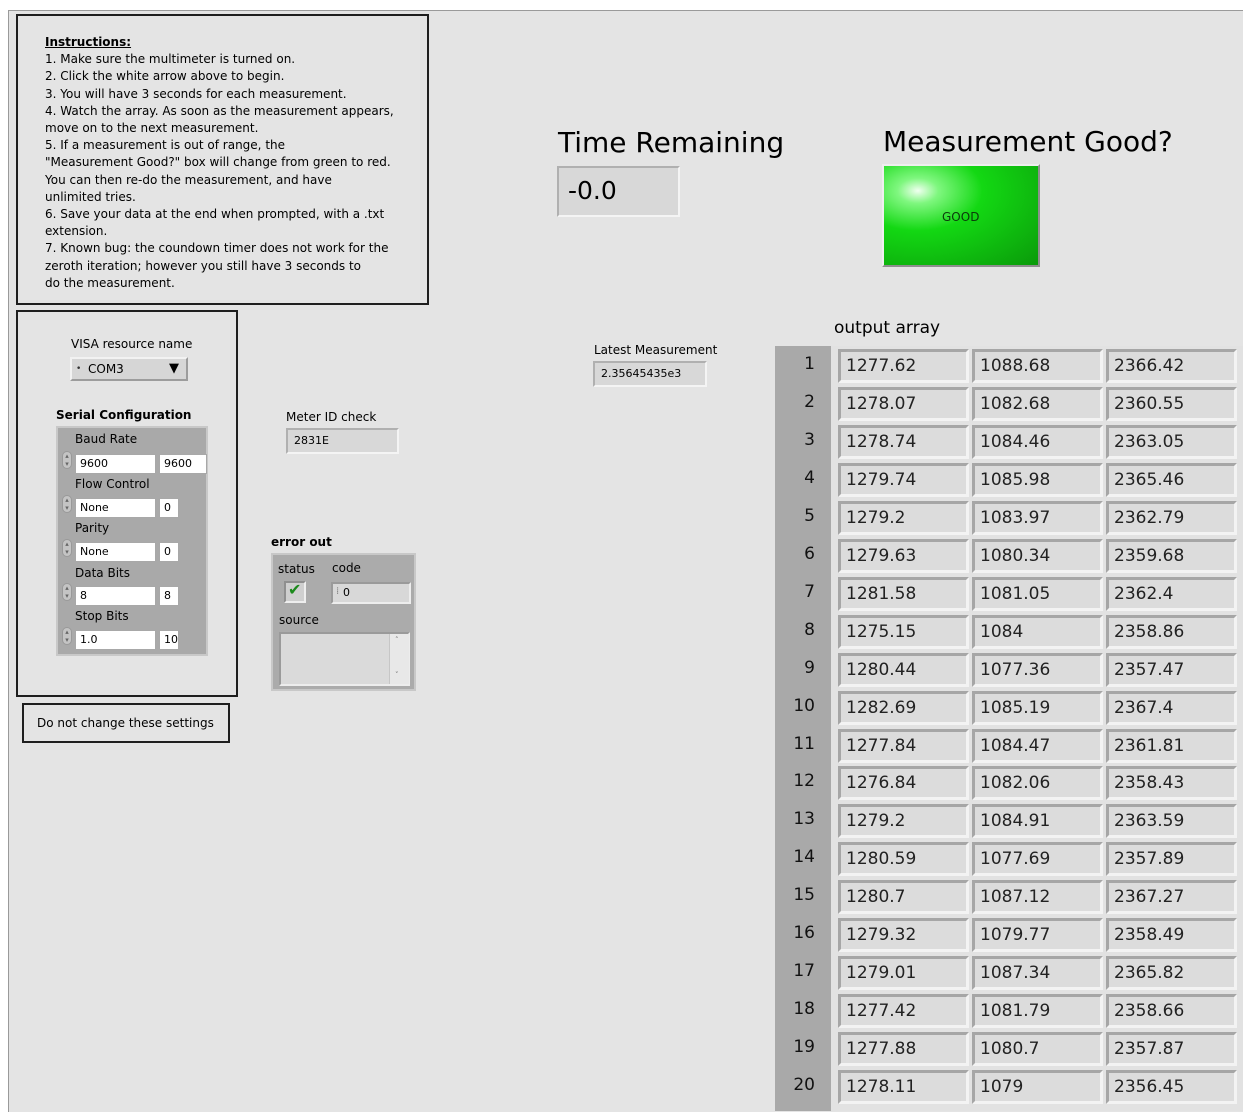  I want to click on array-cell: 2357.47, so click(1171, 670).